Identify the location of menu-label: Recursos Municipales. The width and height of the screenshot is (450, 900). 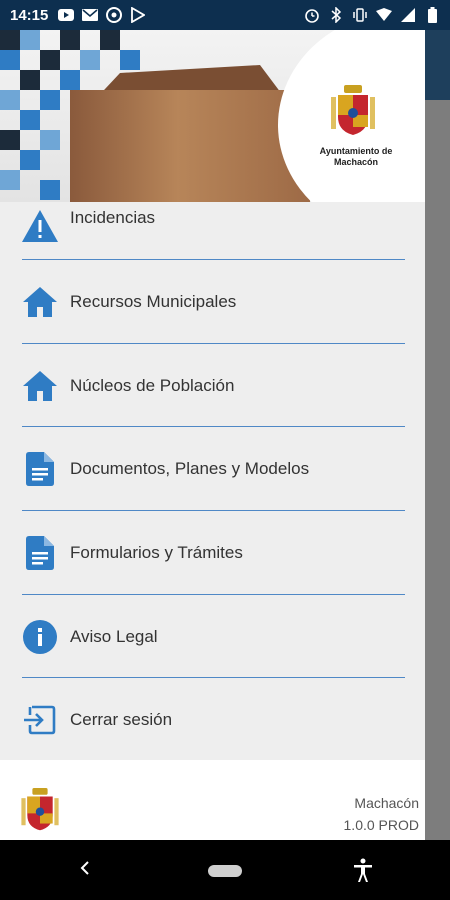
(153, 301).